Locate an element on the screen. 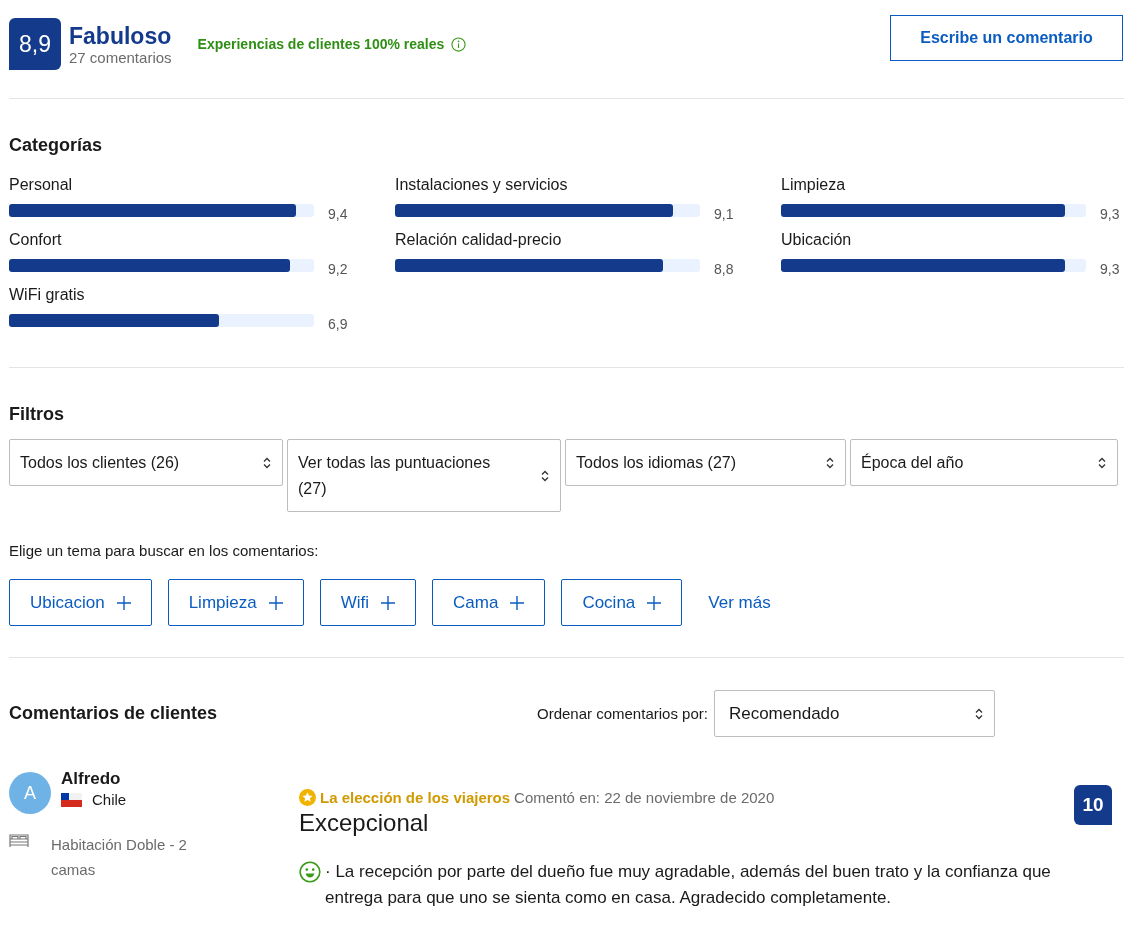 The image size is (1124, 947). category-score: 9,1 is located at coordinates (724, 214).